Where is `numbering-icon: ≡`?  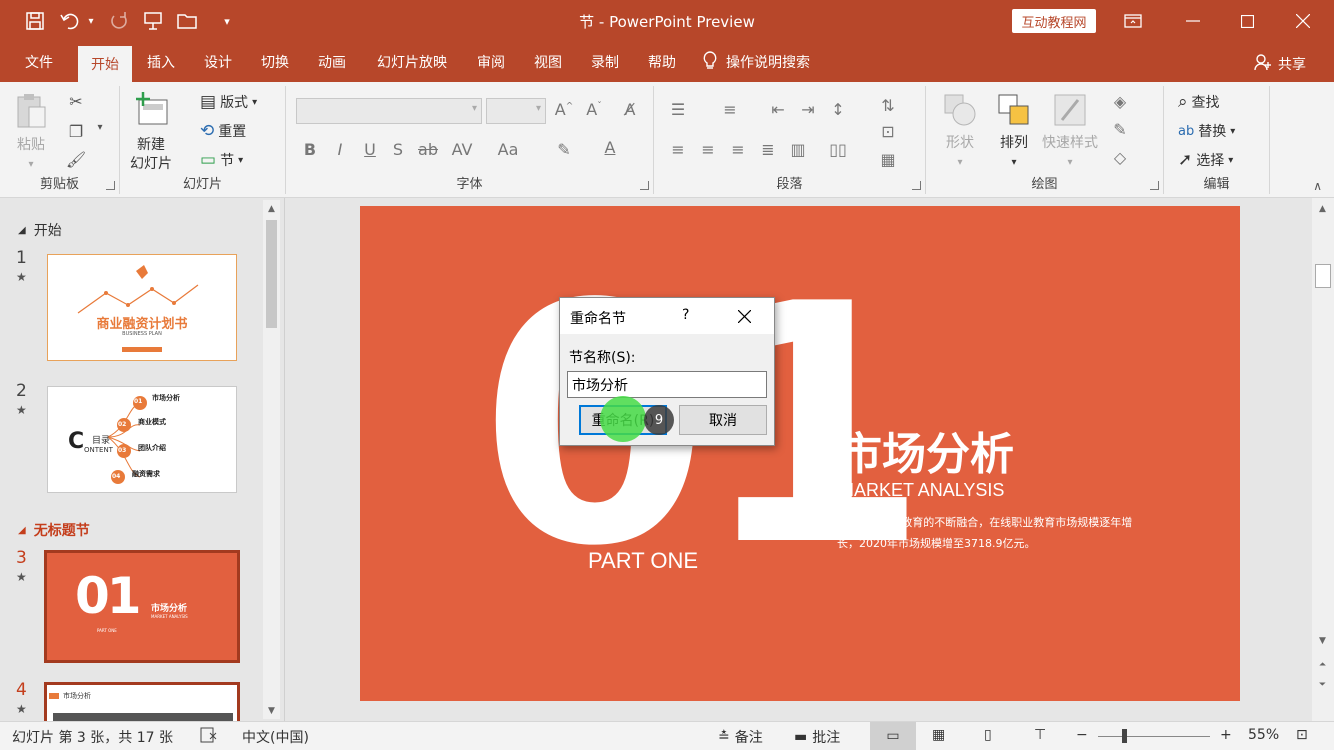
numbering-icon: ≡ is located at coordinates (730, 109).